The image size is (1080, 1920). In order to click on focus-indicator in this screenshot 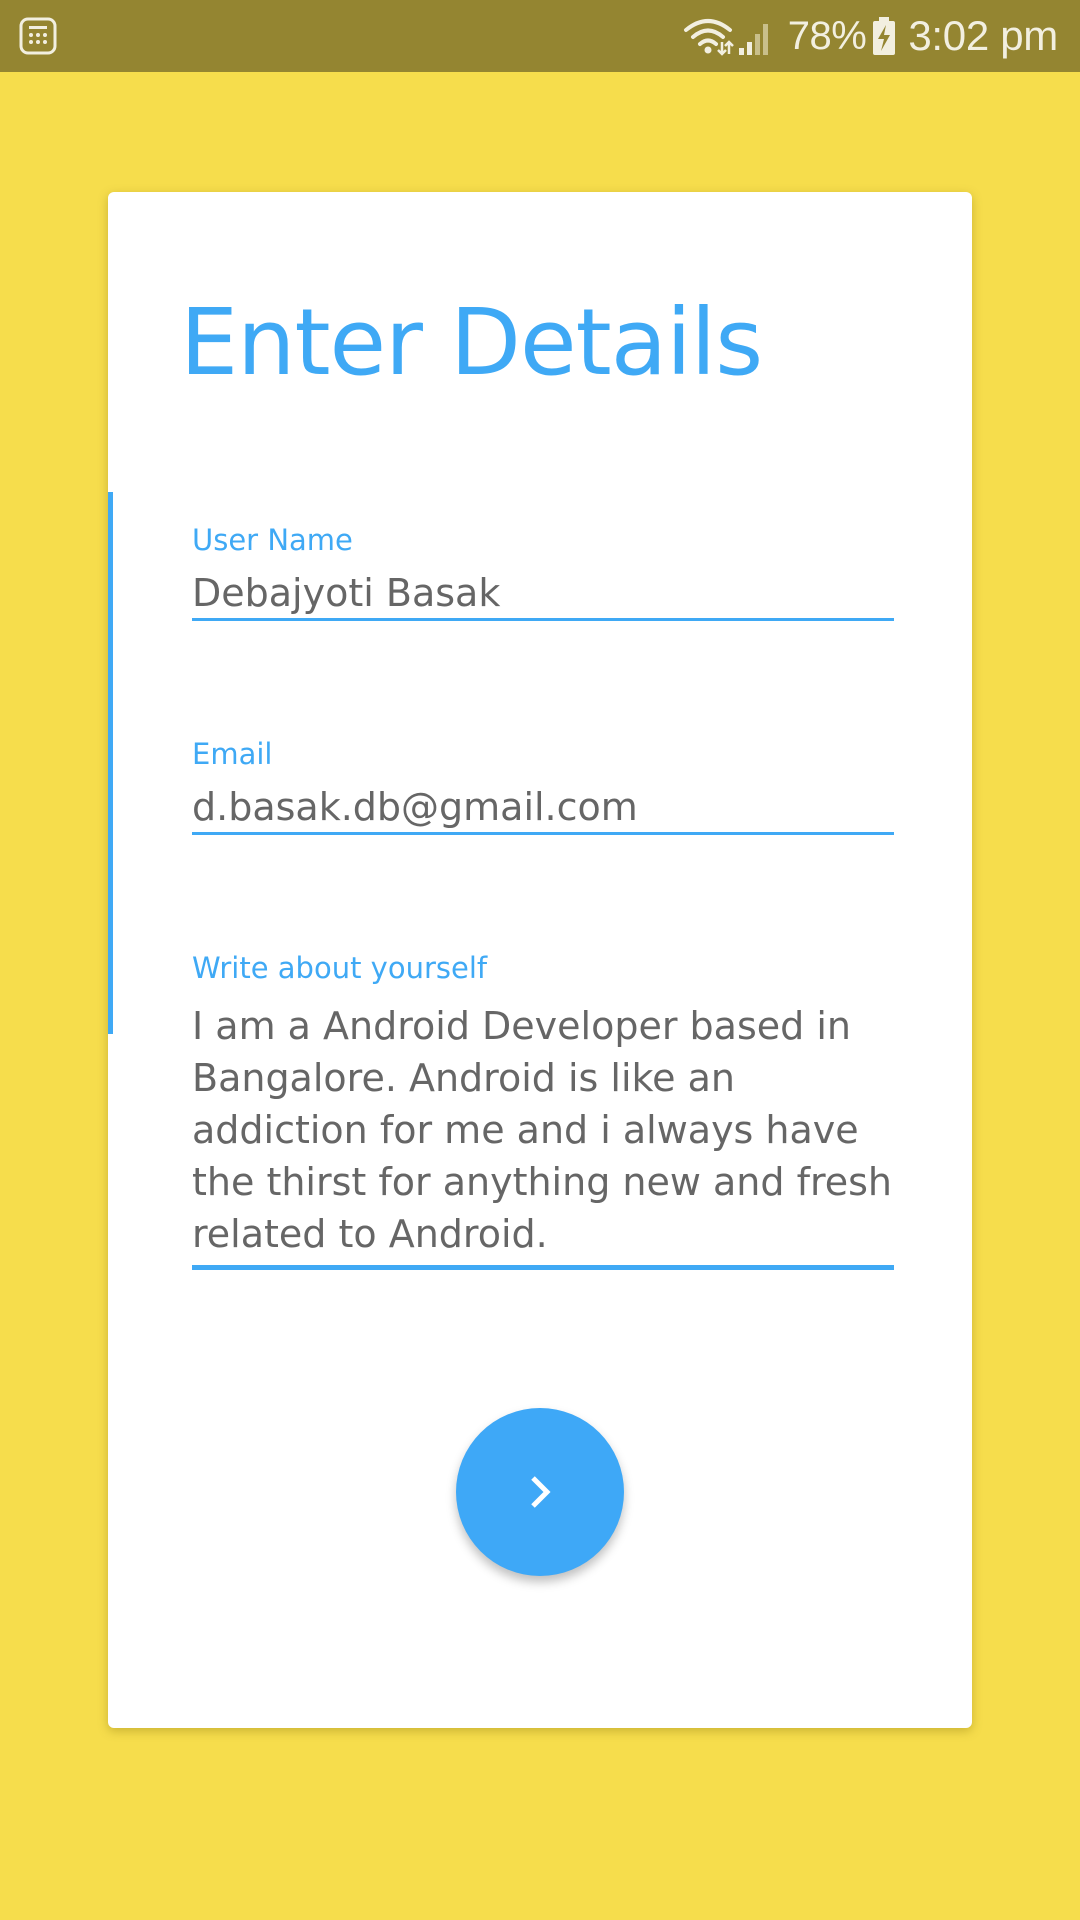, I will do `click(110, 763)`.